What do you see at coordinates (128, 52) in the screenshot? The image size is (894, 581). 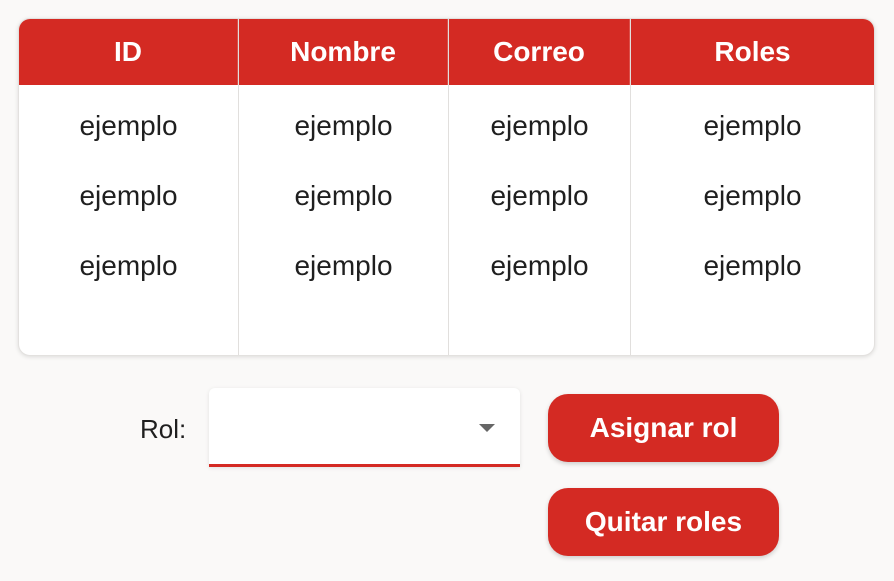 I see `column-header-id: ID` at bounding box center [128, 52].